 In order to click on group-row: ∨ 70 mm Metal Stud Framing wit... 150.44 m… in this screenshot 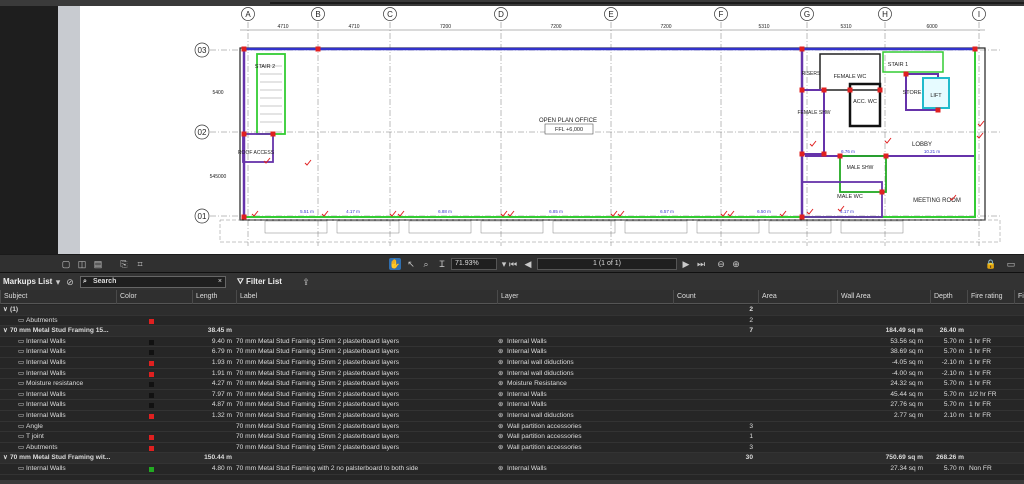, I will do `click(512, 458)`.